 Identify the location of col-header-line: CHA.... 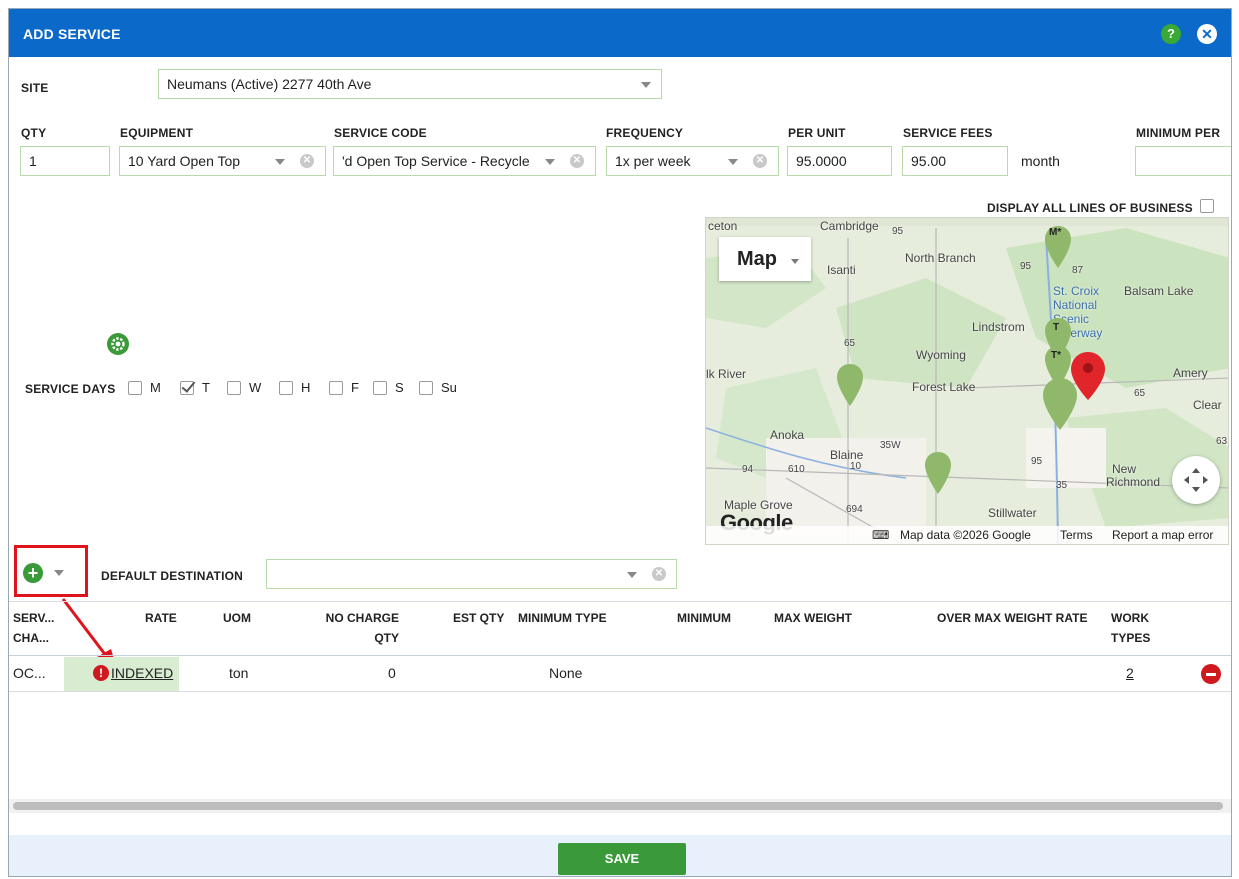
(31, 638).